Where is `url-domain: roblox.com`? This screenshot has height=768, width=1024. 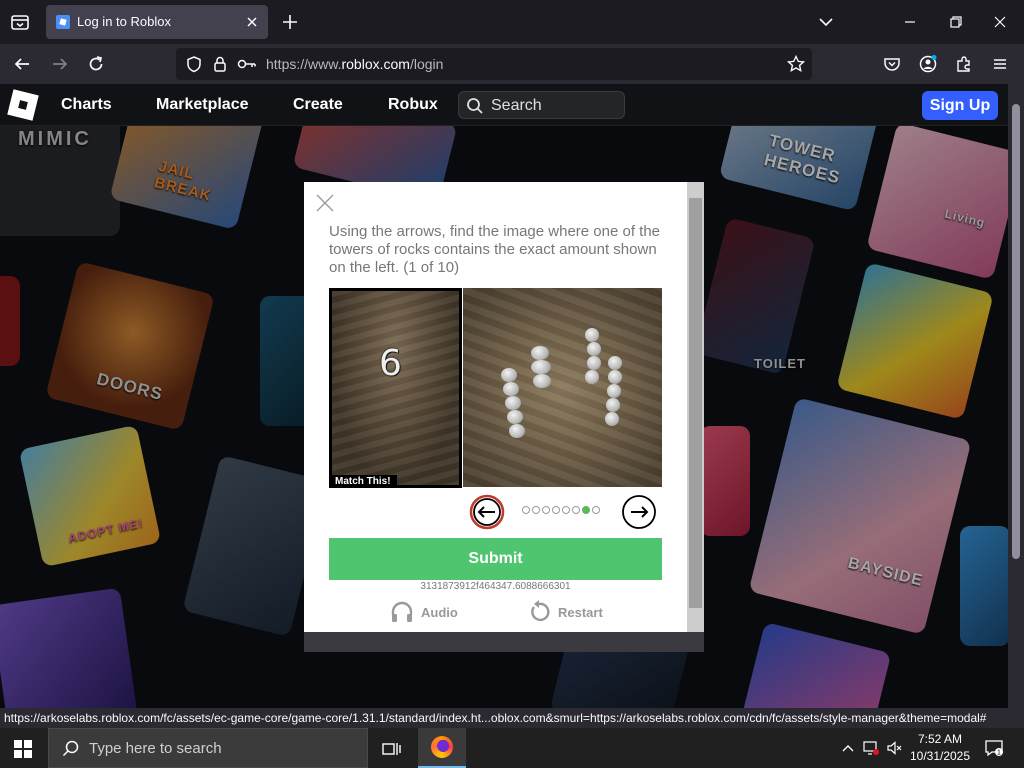 url-domain: roblox.com is located at coordinates (375, 64).